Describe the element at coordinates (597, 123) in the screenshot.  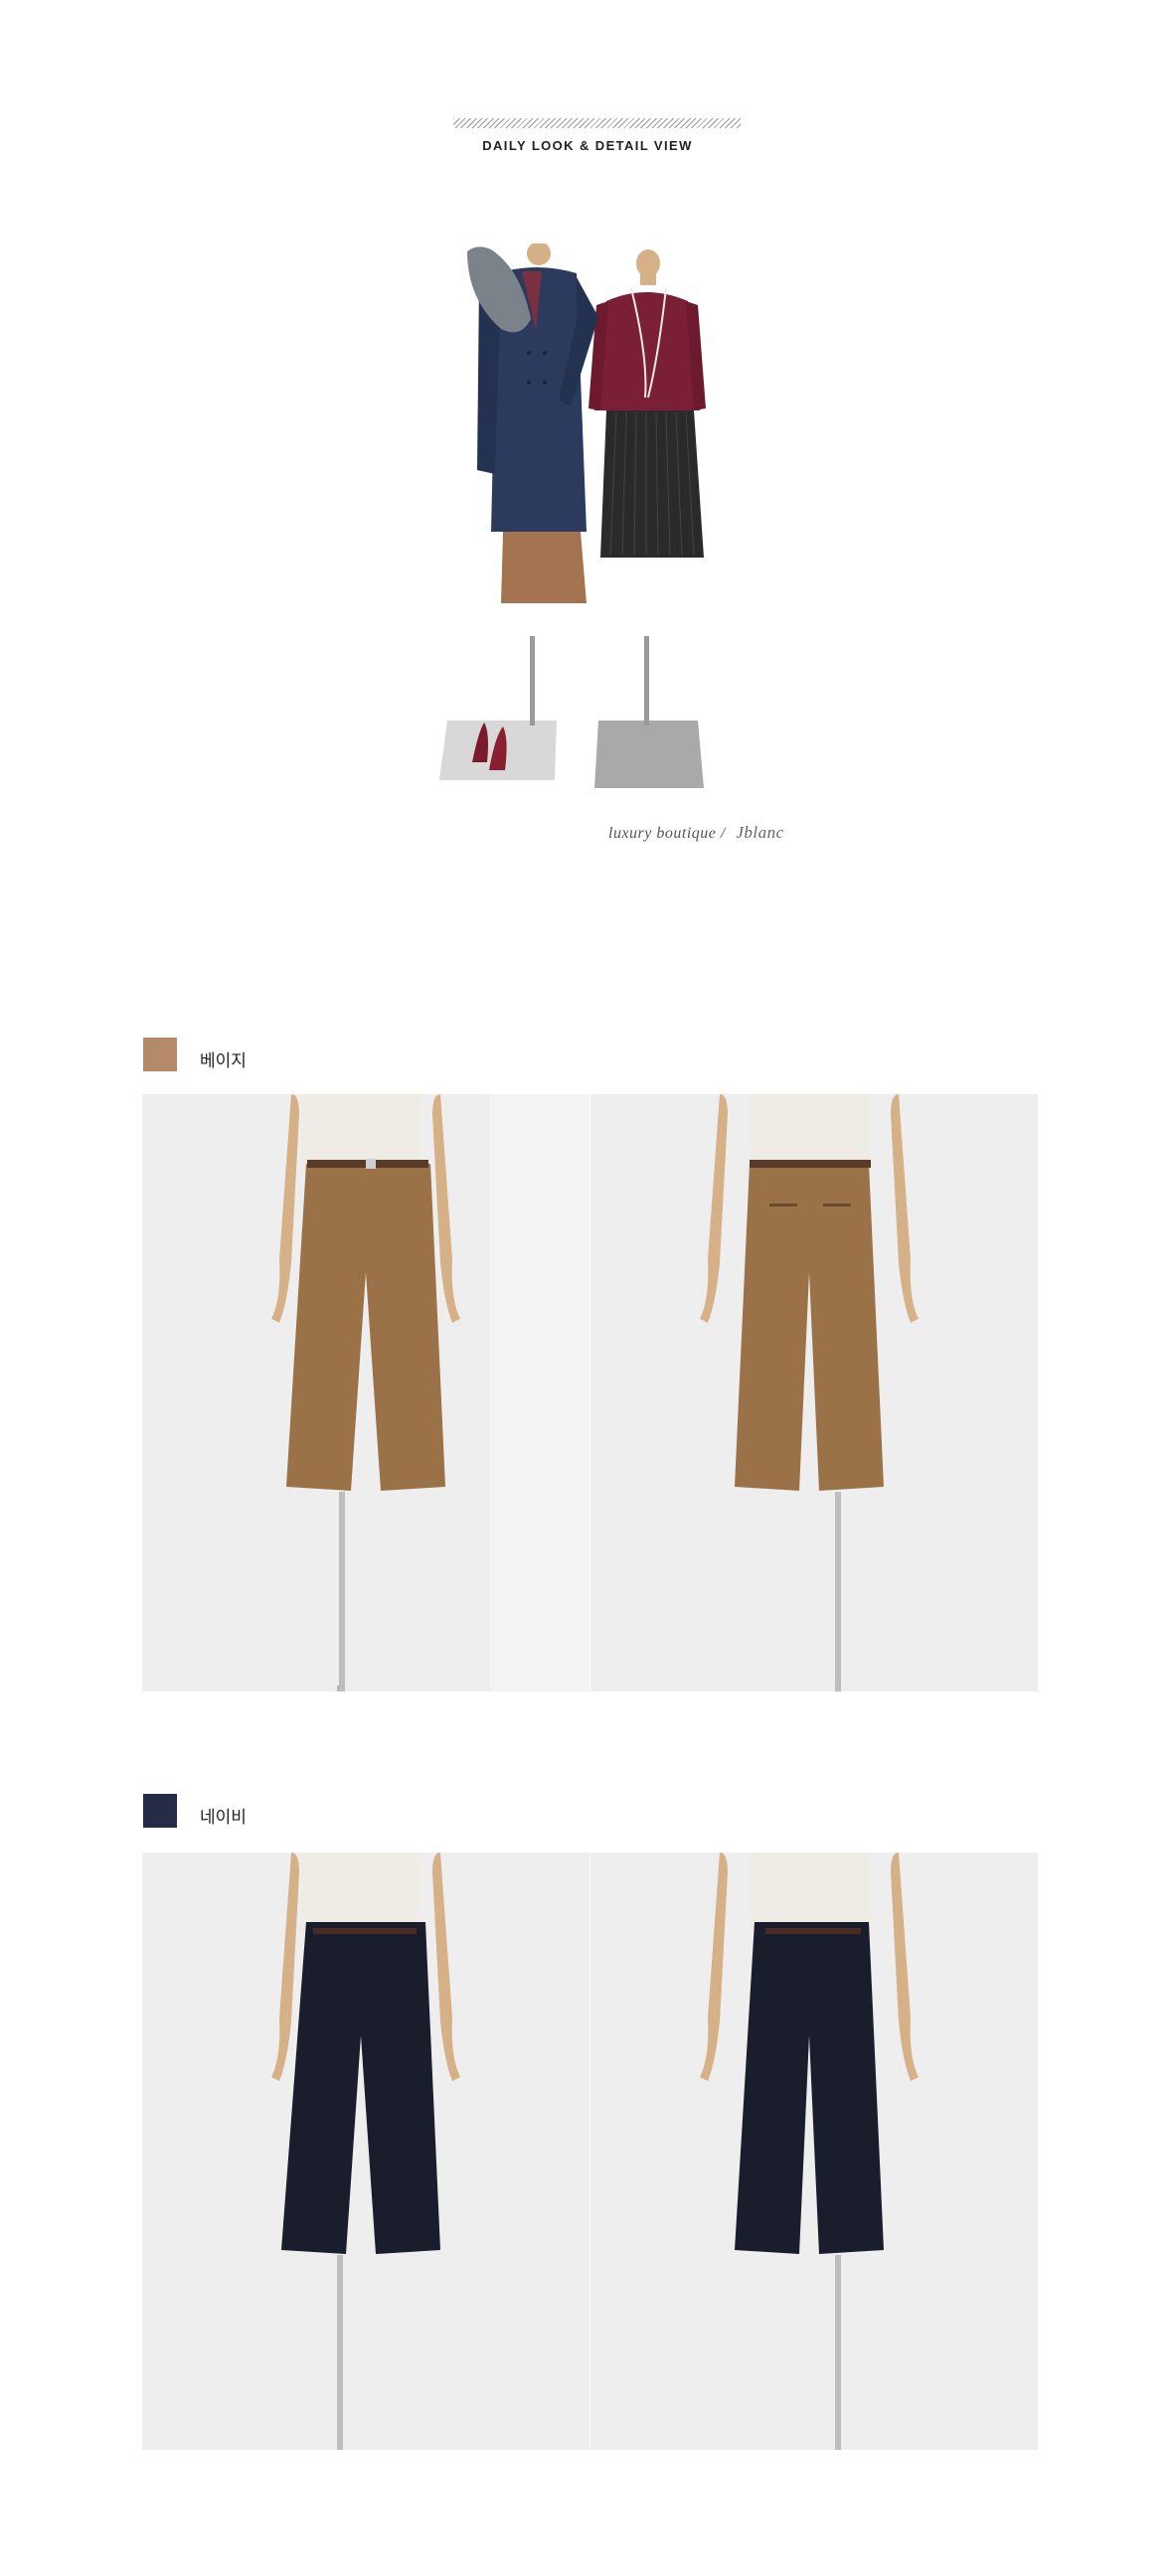
I see `hatch-divider` at that location.